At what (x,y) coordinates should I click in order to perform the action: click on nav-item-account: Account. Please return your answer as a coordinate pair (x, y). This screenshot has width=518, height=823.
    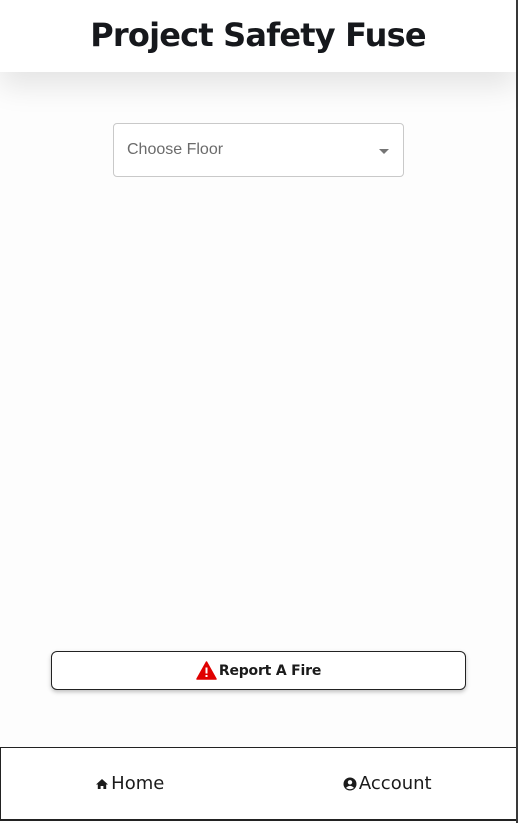
    Looking at the image, I should click on (388, 783).